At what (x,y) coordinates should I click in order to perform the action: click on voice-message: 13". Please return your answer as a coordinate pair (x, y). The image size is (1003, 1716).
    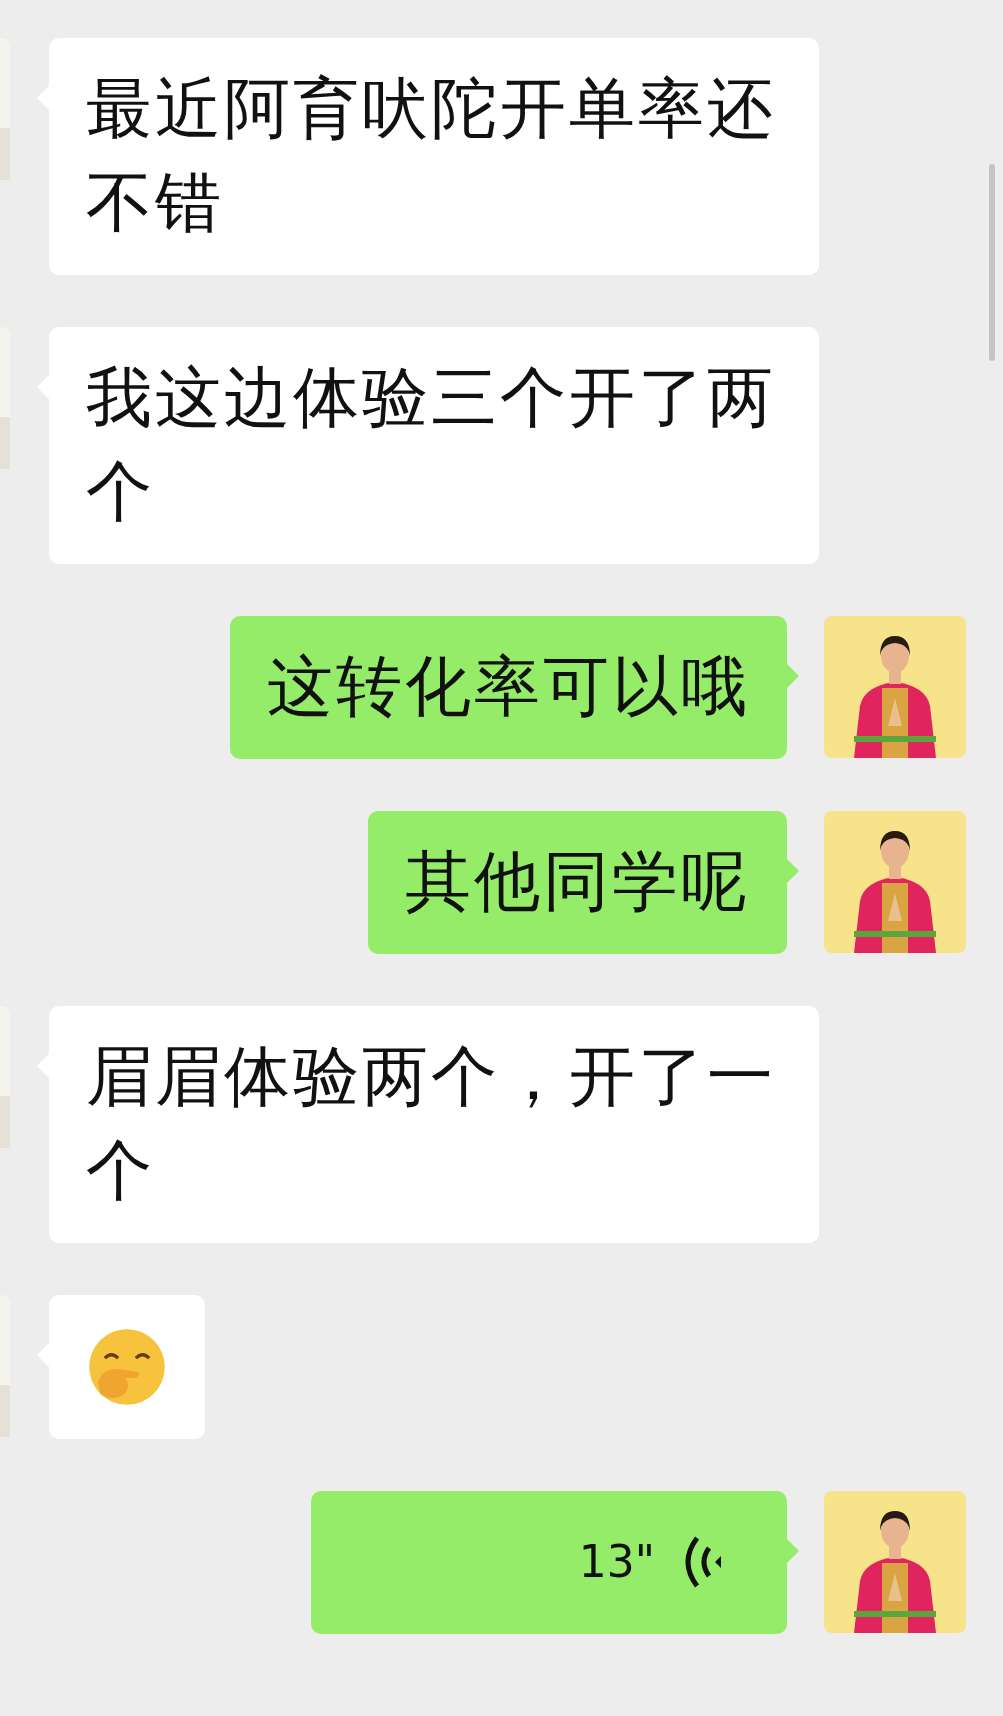
    Looking at the image, I should click on (549, 1562).